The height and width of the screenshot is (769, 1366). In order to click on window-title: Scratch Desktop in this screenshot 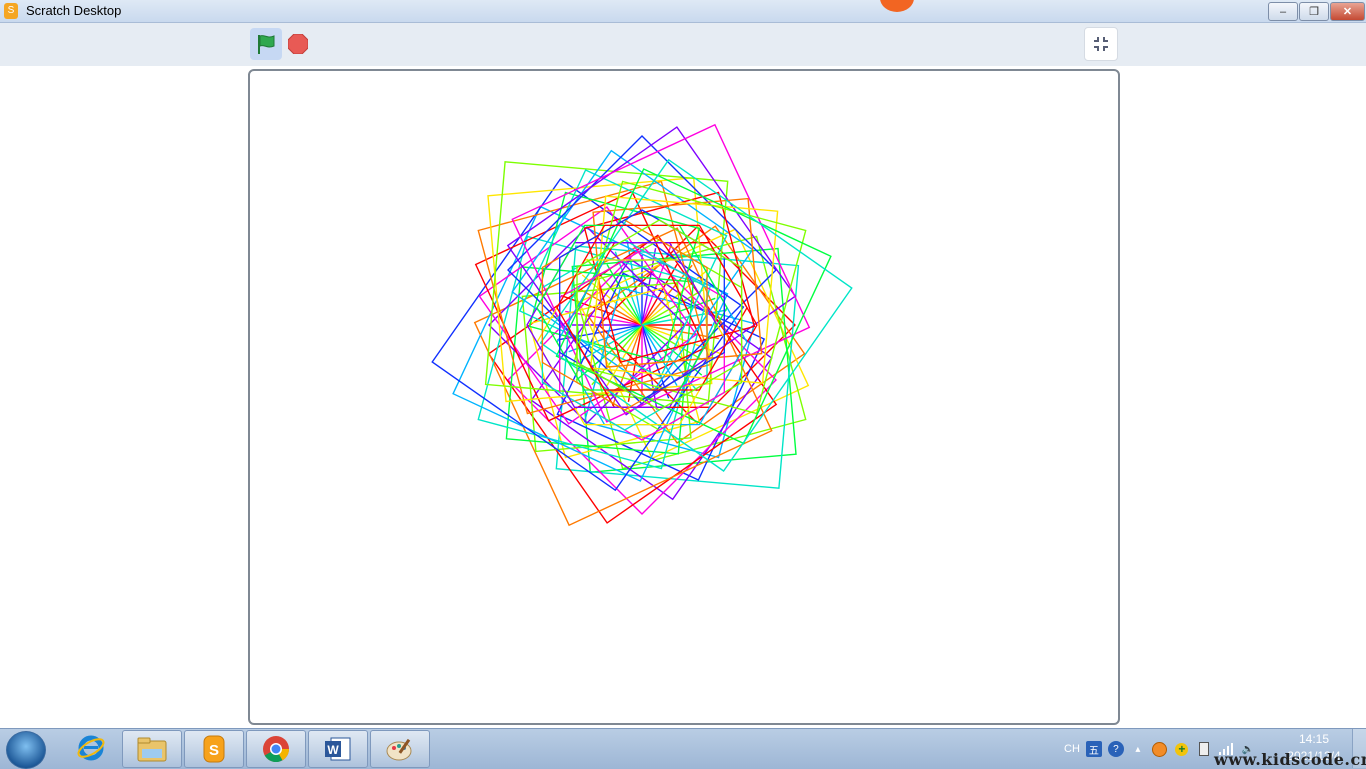, I will do `click(74, 10)`.